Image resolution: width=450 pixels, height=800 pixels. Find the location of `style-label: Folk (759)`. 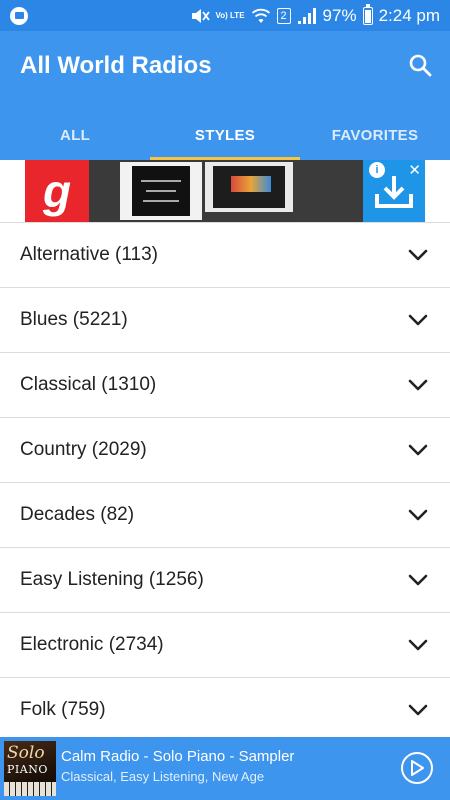

style-label: Folk (759) is located at coordinates (63, 709).